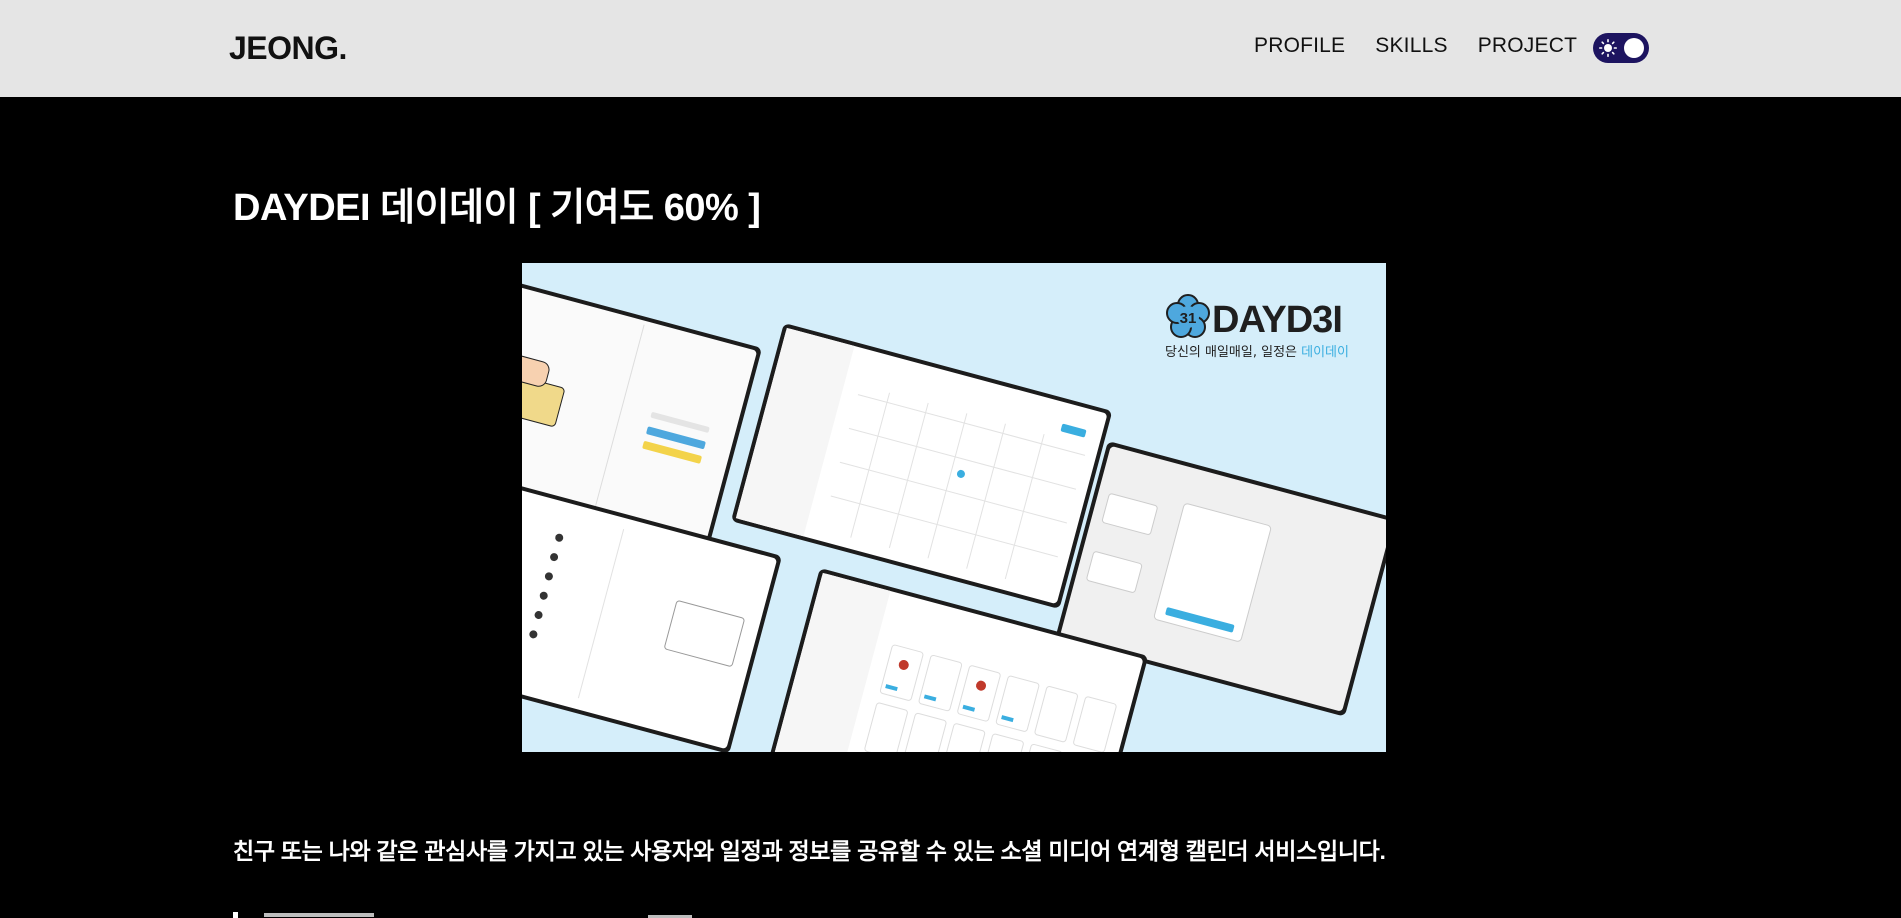  Describe the element at coordinates (1277, 320) in the screenshot. I see `brand-name: DAYD3I` at that location.